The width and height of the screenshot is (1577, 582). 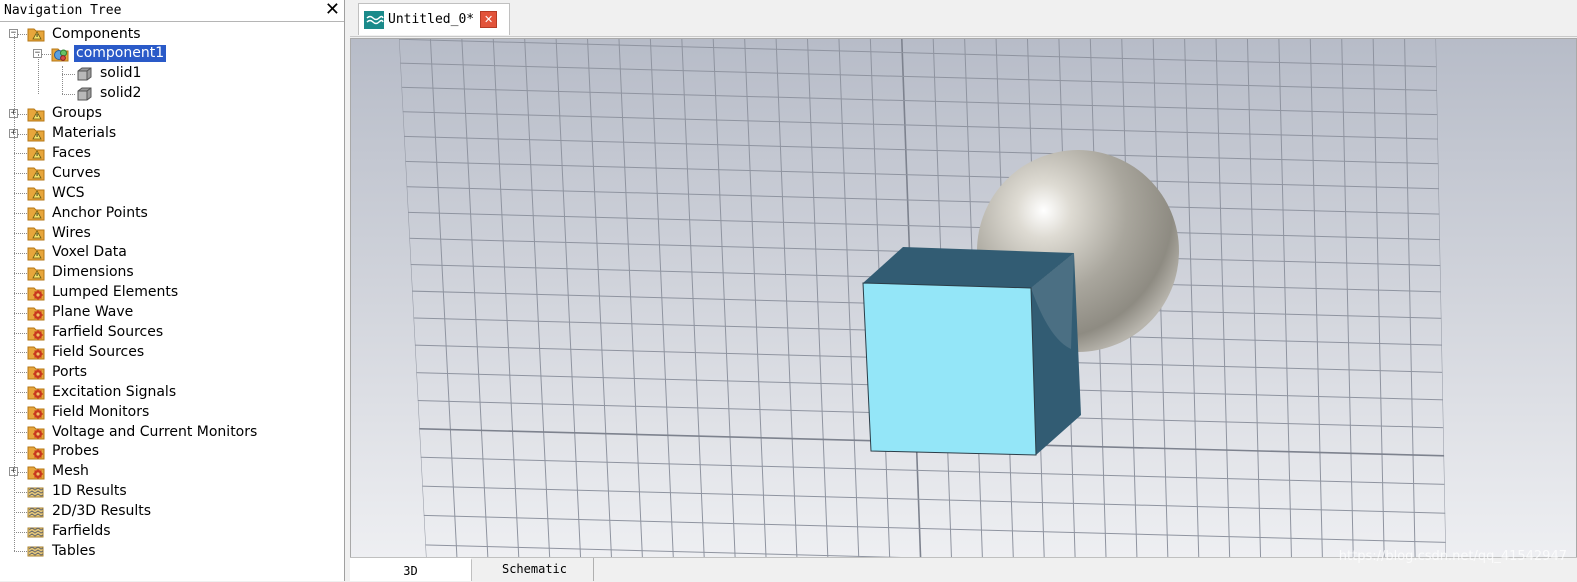 I want to click on tree-item-wcs: WCS, so click(x=57, y=193).